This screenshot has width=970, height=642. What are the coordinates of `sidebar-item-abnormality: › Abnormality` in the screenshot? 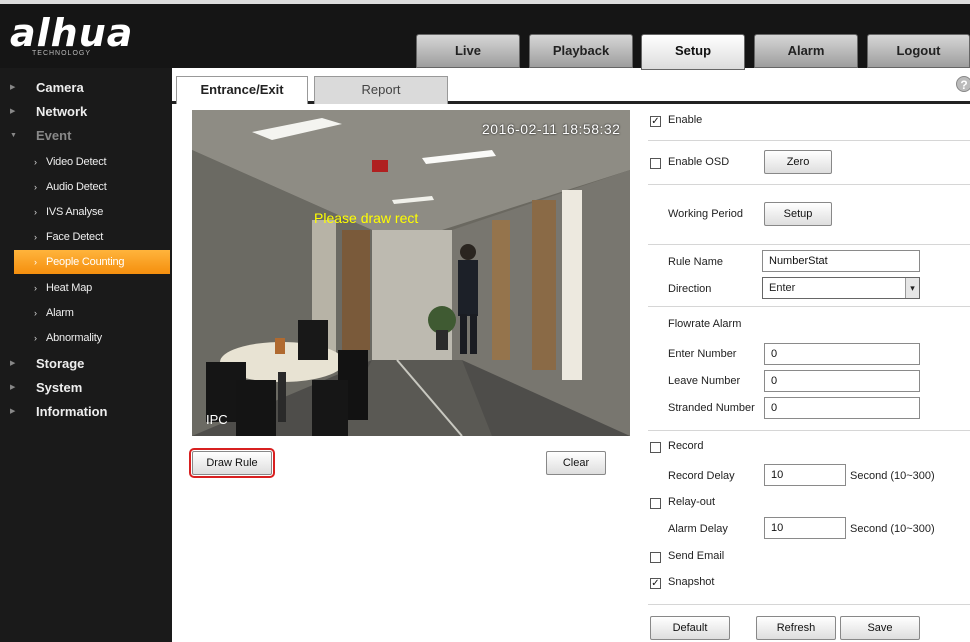 It's located at (86, 338).